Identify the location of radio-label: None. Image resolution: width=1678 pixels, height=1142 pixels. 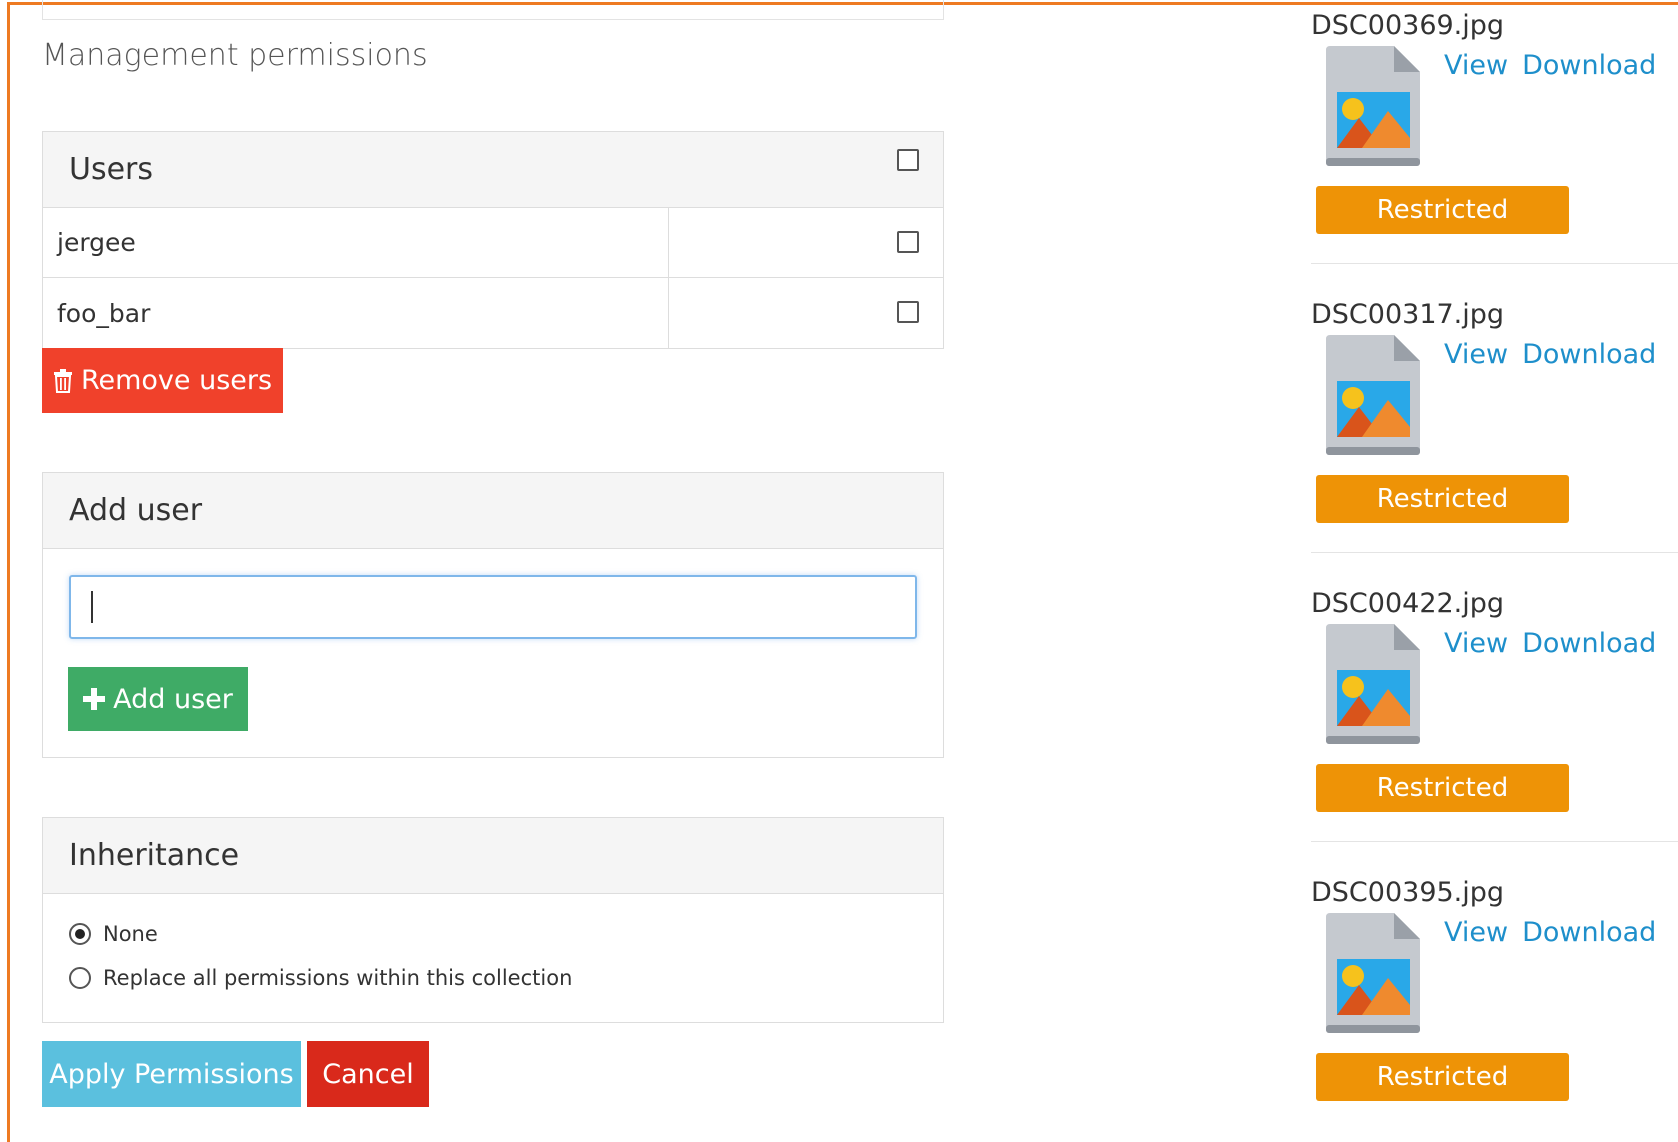
(130, 934).